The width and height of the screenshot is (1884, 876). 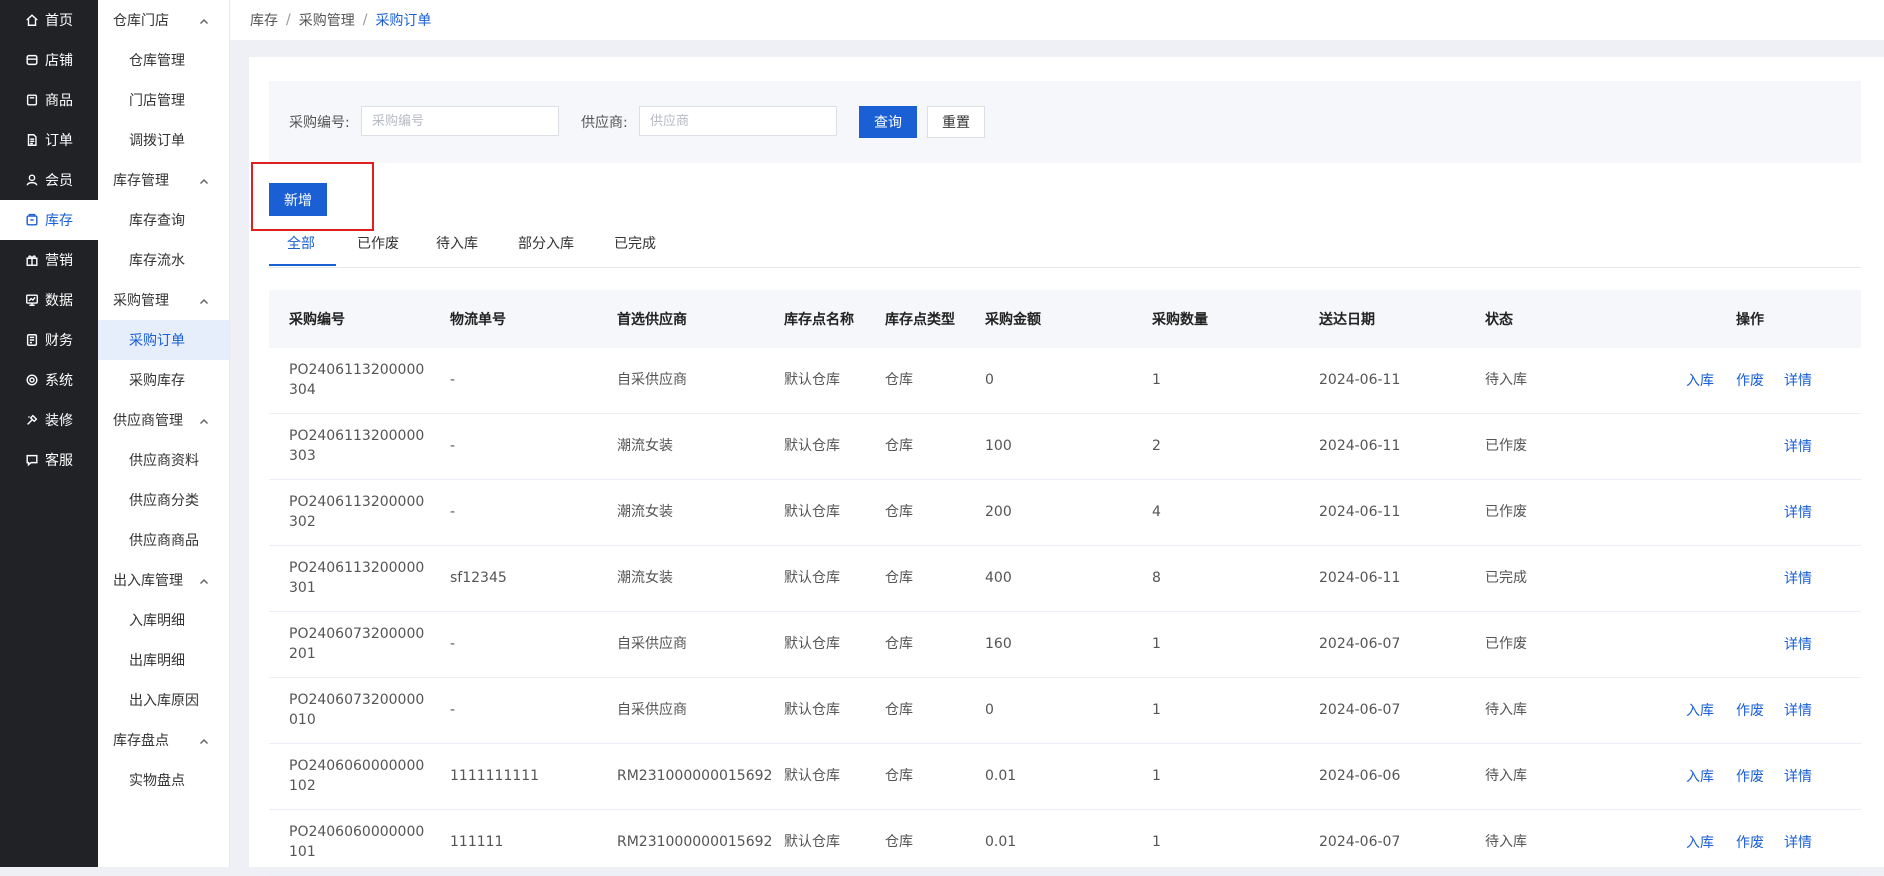 I want to click on th-code: 采购编号, so click(x=317, y=320).